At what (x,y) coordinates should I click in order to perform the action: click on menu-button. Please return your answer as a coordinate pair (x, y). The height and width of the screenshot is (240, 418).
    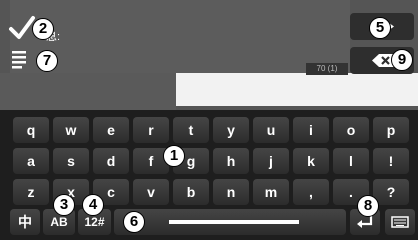
    Looking at the image, I should click on (21, 59).